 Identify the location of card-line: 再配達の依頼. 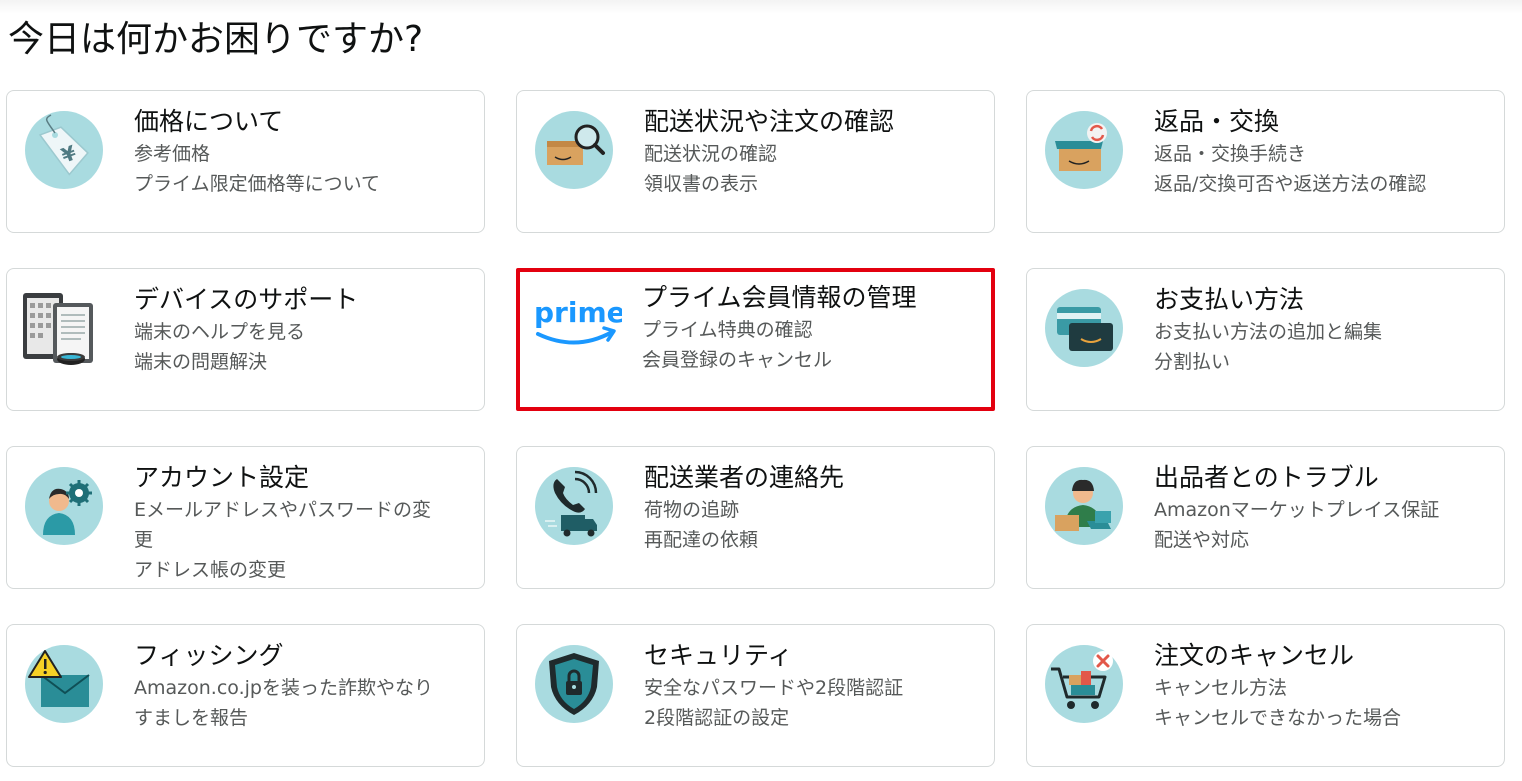
(701, 540).